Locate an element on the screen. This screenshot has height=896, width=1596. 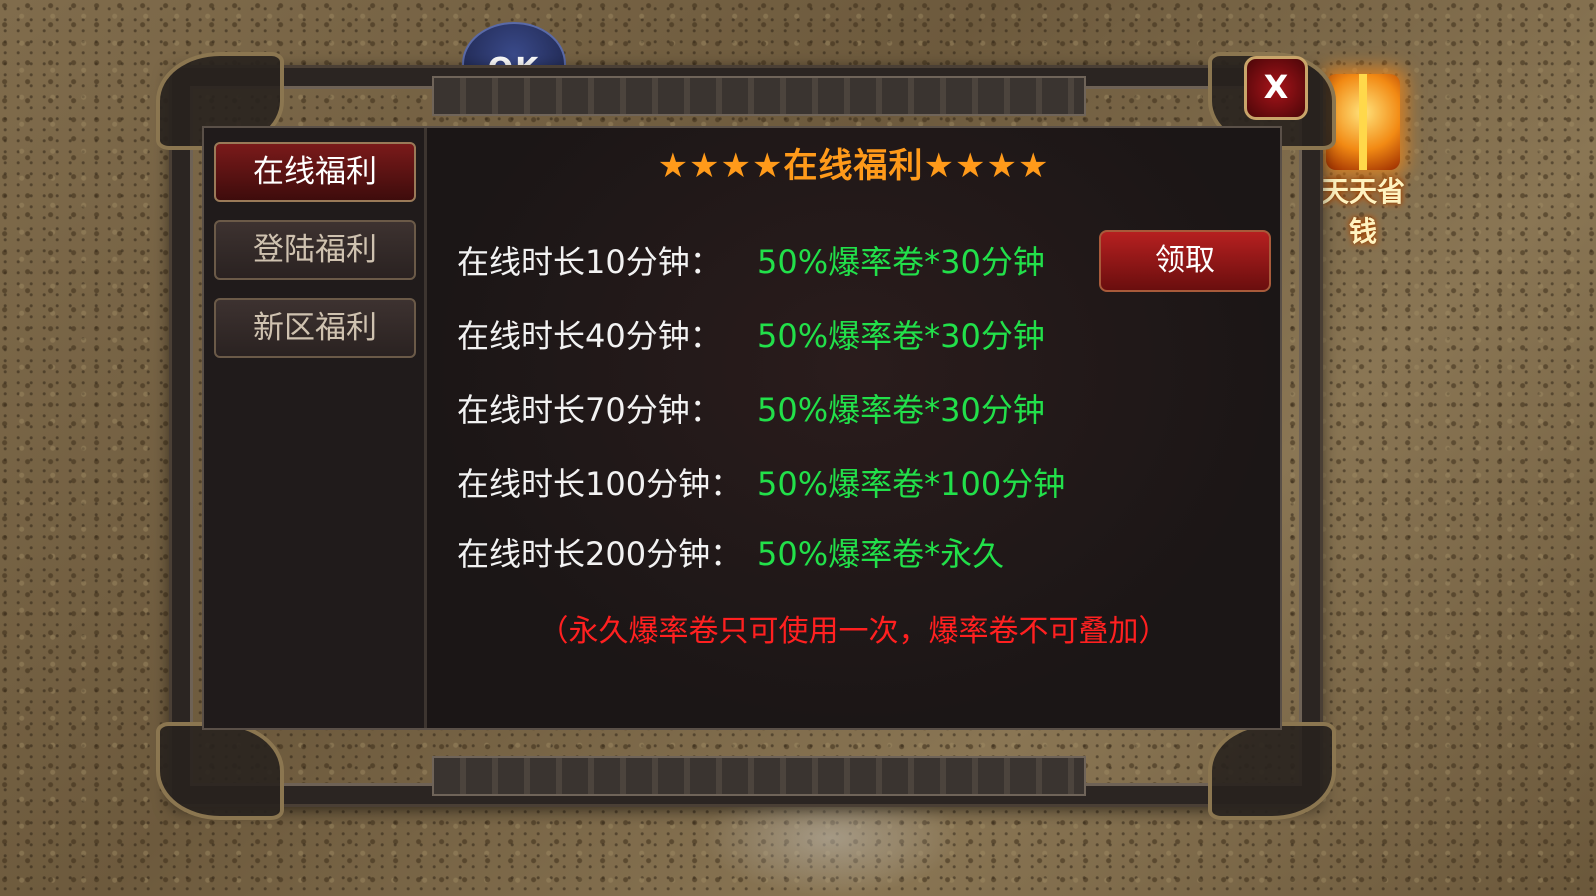
reward-row: 在线时长200分钟： 50%爆率卷*永久 is located at coordinates (730, 554).